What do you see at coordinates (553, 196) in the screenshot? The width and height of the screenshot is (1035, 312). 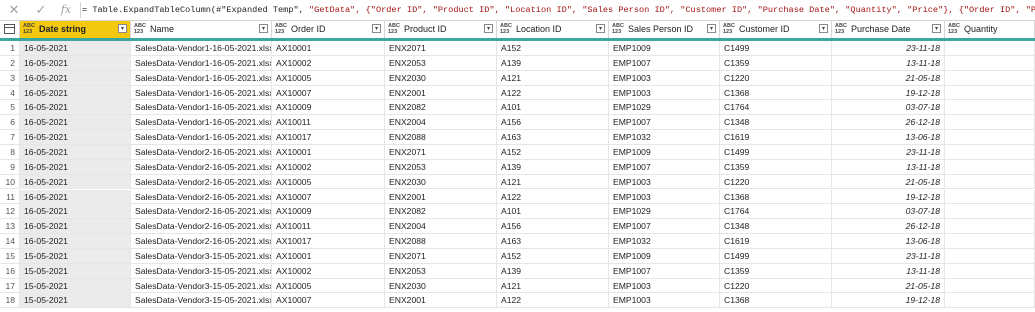 I see `table-cell: A122` at bounding box center [553, 196].